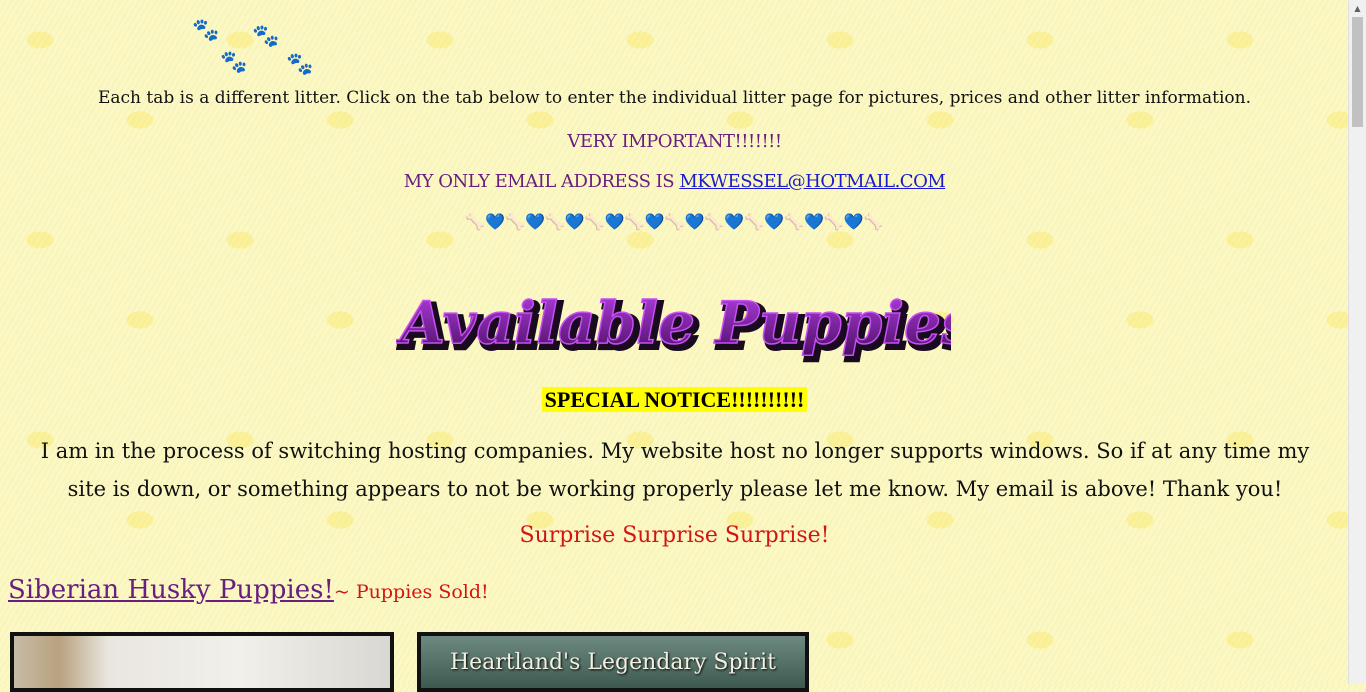 Image resolution: width=1366 pixels, height=692 pixels. I want to click on available-puppies-logo: Available Puppies Available Puppies, so click(673, 325).